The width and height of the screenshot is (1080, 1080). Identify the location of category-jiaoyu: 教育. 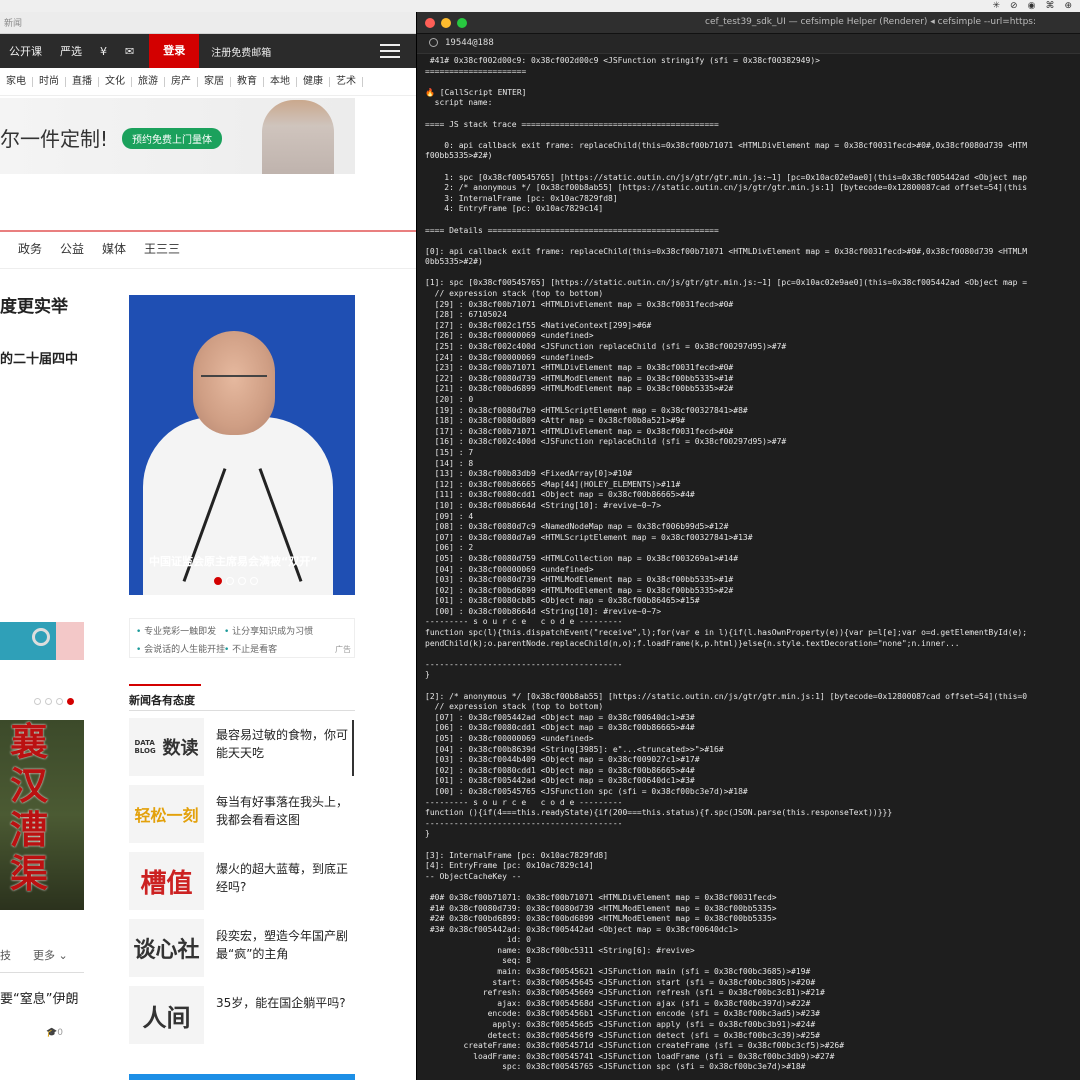
(247, 81).